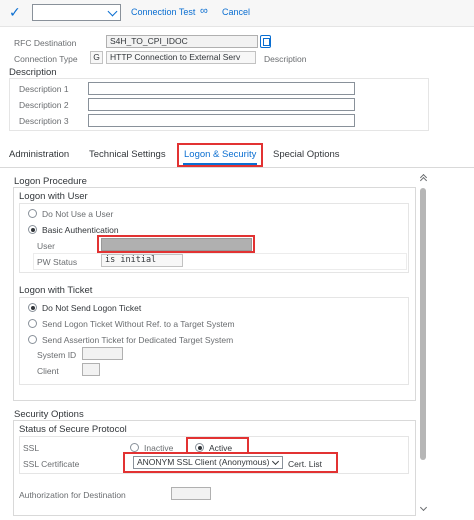 The image size is (474, 520). What do you see at coordinates (31, 448) in the screenshot?
I see `ssl-label: SSL` at bounding box center [31, 448].